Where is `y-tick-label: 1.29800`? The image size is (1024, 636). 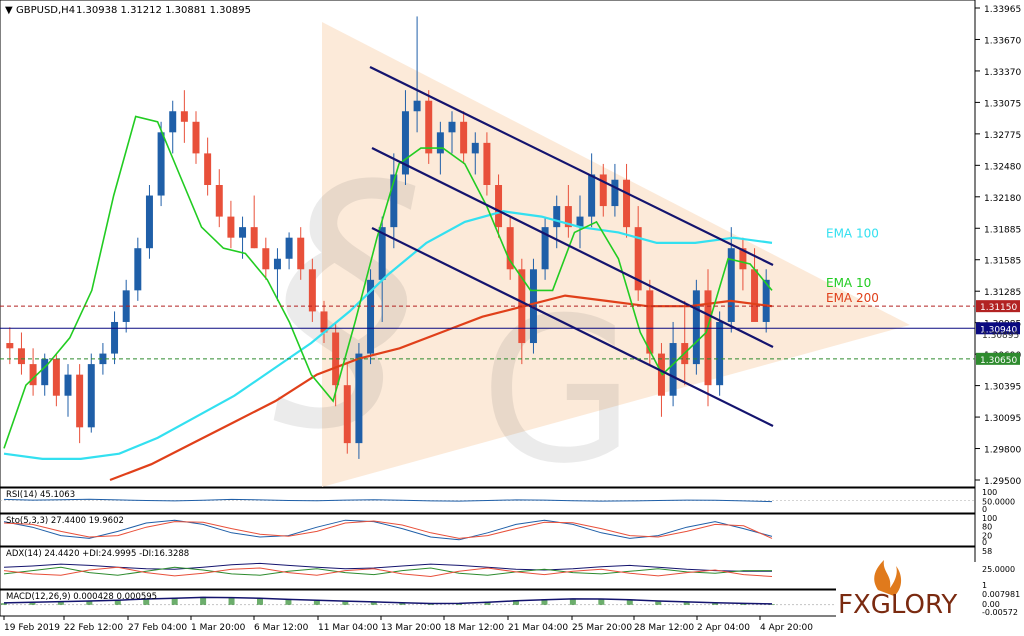
y-tick-label: 1.29800 is located at coordinates (1002, 451).